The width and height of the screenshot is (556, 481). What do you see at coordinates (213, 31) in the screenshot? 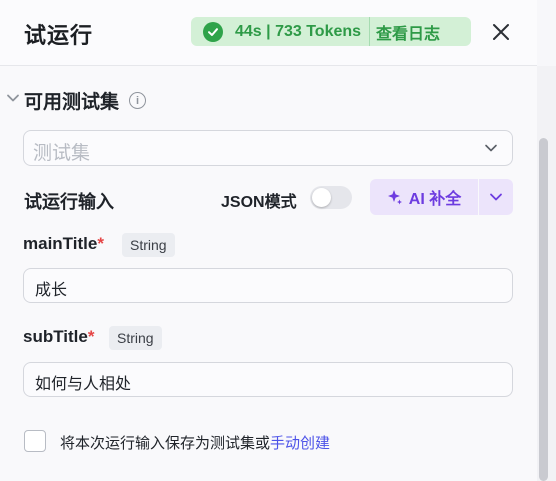
I see `success-check-icon` at bounding box center [213, 31].